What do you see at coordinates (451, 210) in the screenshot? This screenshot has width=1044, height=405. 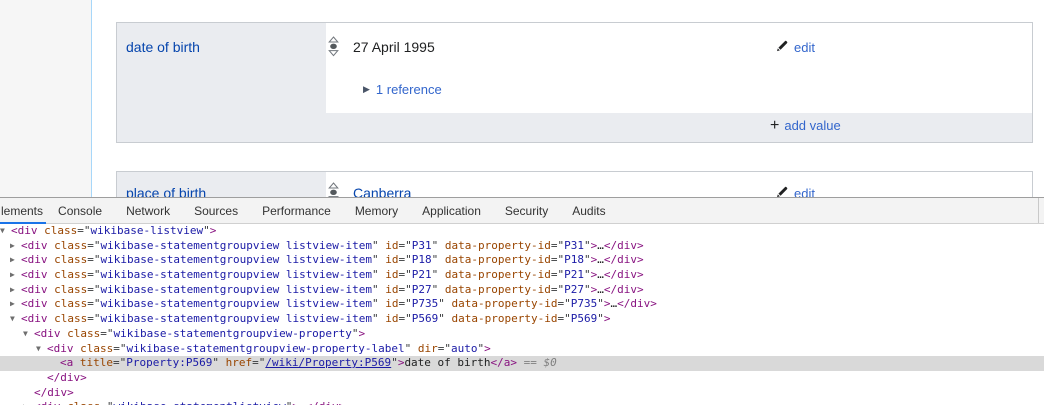 I see `tab-application: Application` at bounding box center [451, 210].